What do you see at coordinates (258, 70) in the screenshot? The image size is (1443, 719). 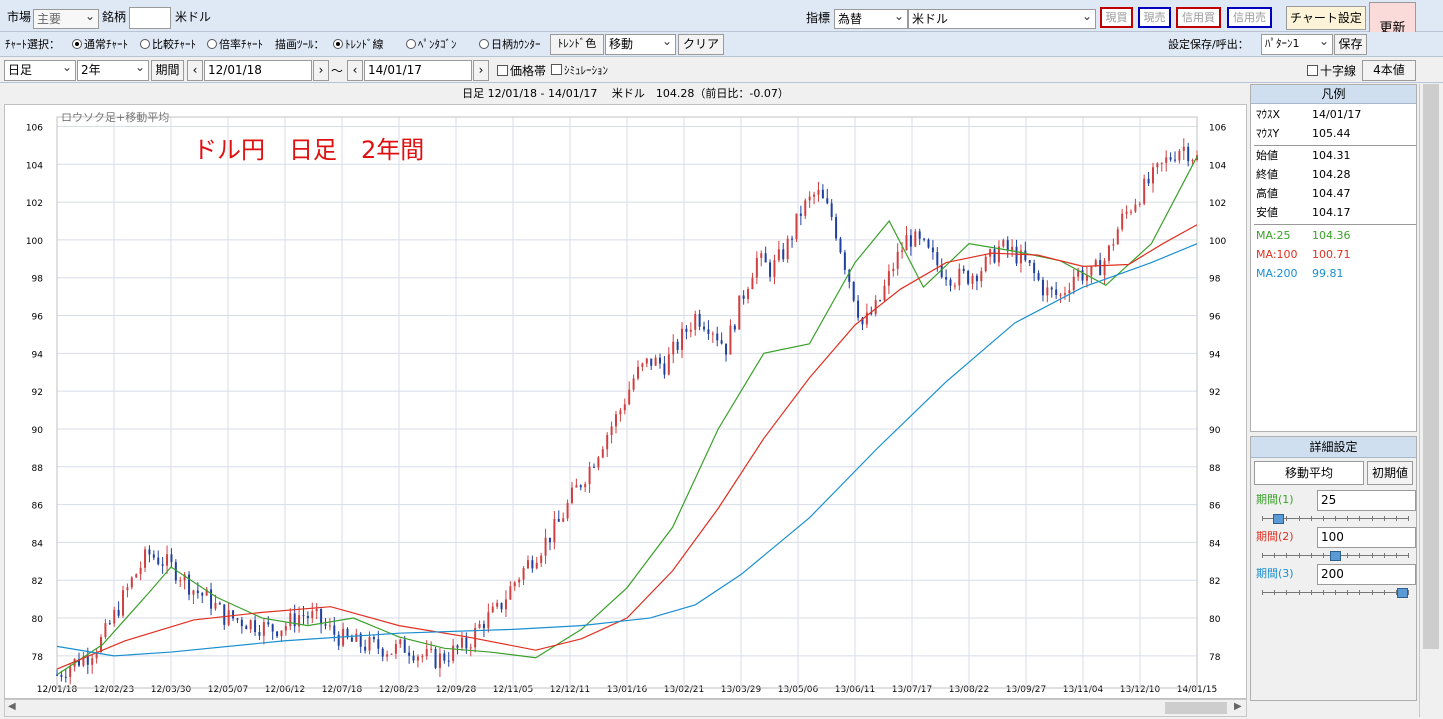 I see `date-from-input: 12/01/18` at bounding box center [258, 70].